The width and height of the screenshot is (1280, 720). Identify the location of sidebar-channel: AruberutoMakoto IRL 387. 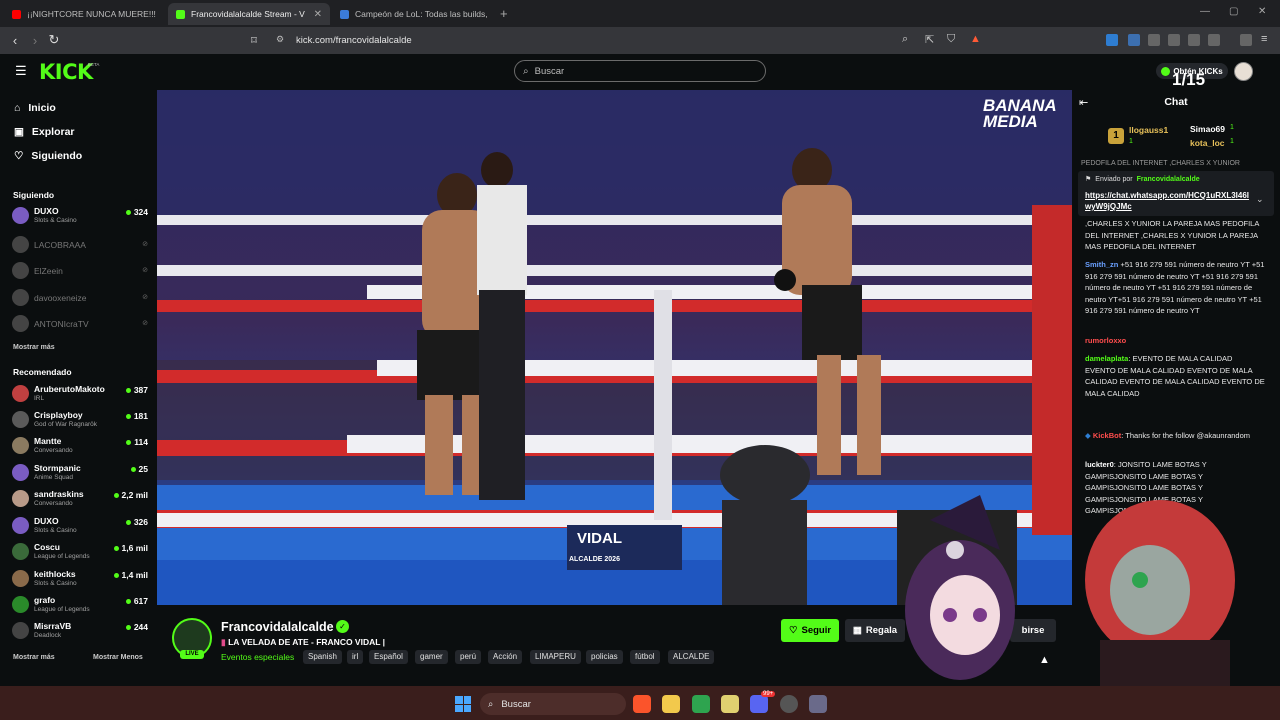
(80, 396).